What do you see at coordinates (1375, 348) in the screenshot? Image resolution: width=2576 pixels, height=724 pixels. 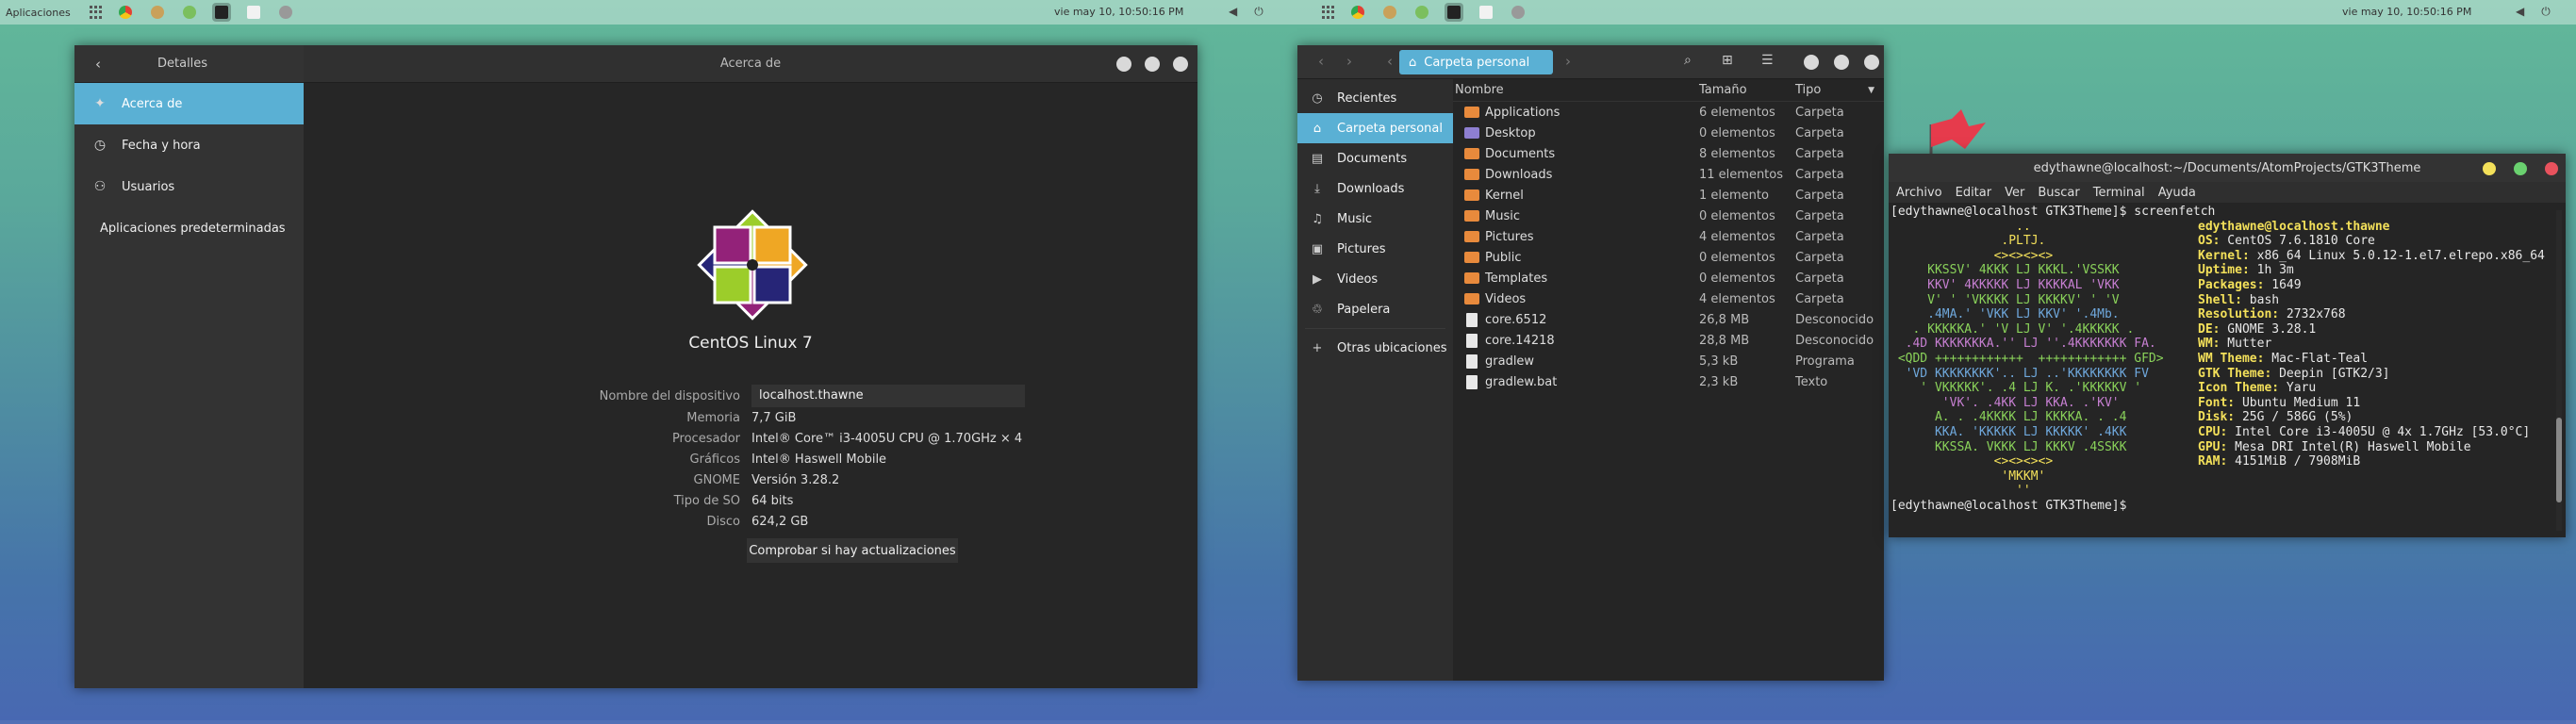 I see `sidebar-item-otras: + Otras ubicaciones` at bounding box center [1375, 348].